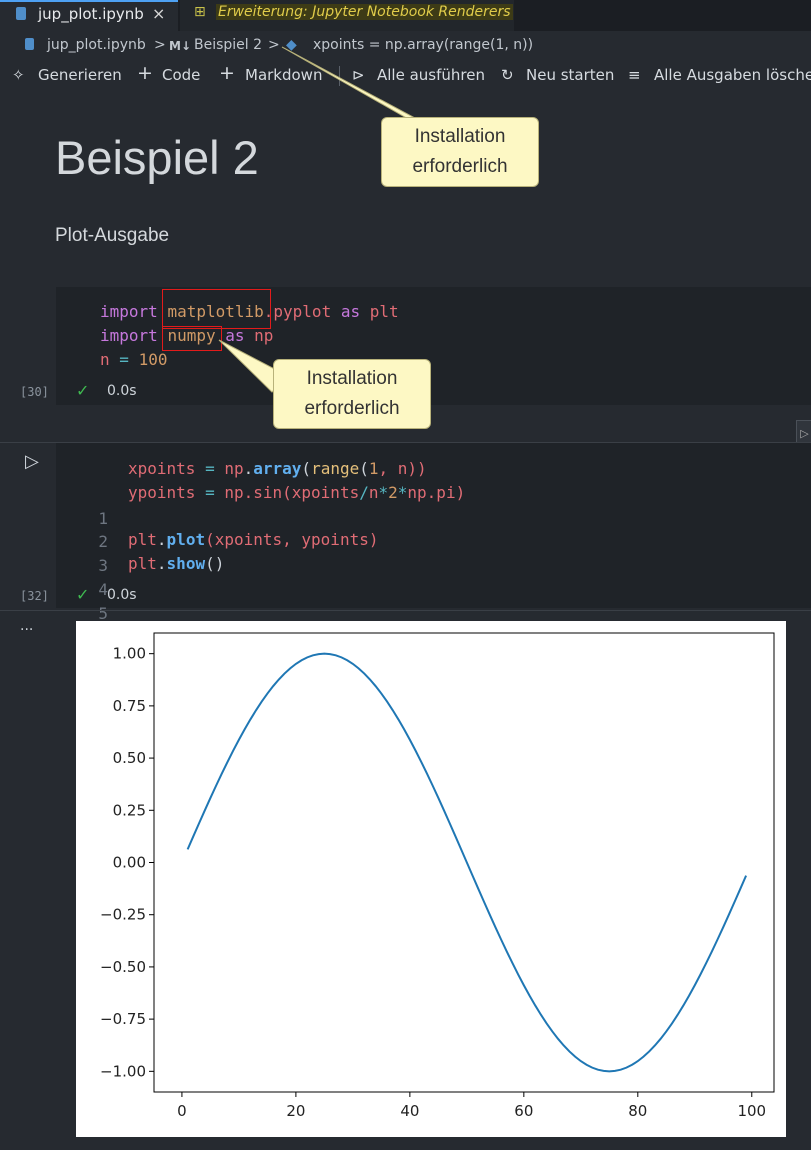 The height and width of the screenshot is (1150, 811). Describe the element at coordinates (277, 468) in the screenshot. I see `code-line: xpoints = np.array(range(1, n))` at that location.